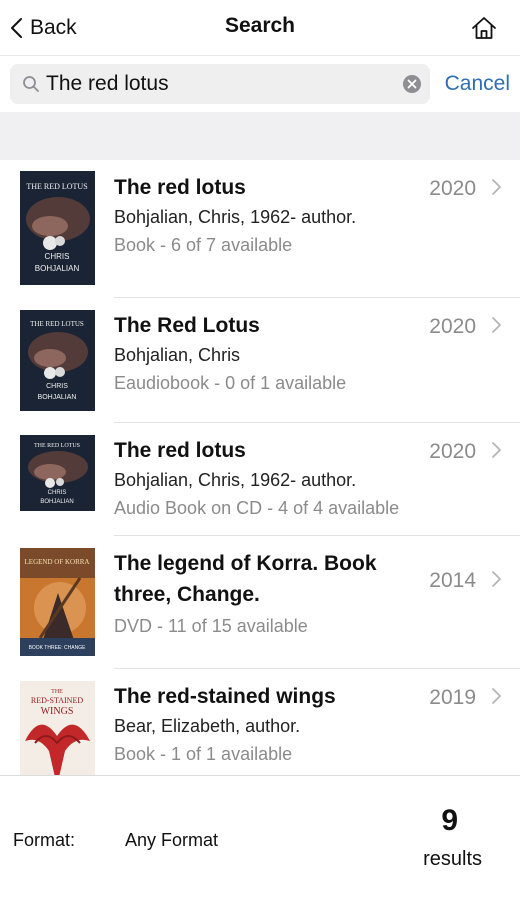  I want to click on dvd-cover-image: LEGEND OF KORRA BOOK THREE: CHANGE, so click(57, 602).